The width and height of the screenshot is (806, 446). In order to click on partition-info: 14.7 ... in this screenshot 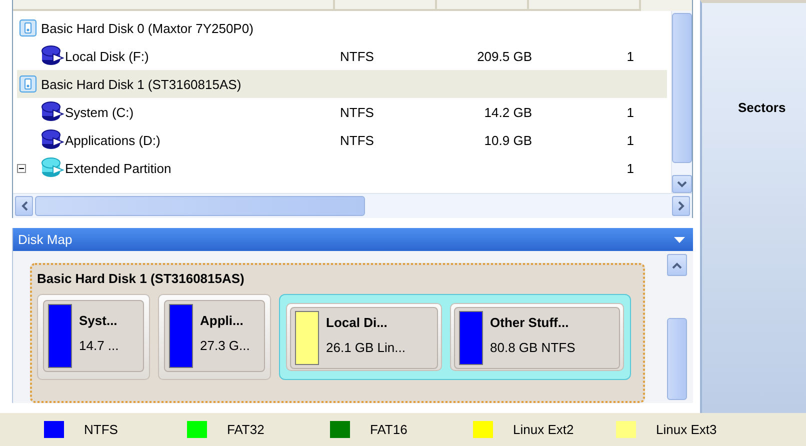, I will do `click(99, 345)`.